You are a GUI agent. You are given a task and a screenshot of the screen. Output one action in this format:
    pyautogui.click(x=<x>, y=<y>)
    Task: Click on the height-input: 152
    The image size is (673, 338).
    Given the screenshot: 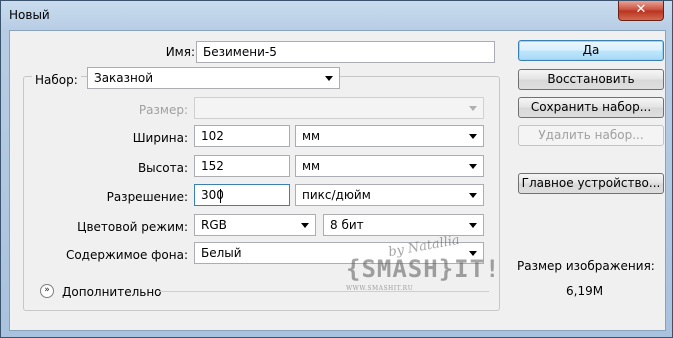 What is the action you would take?
    pyautogui.click(x=242, y=166)
    